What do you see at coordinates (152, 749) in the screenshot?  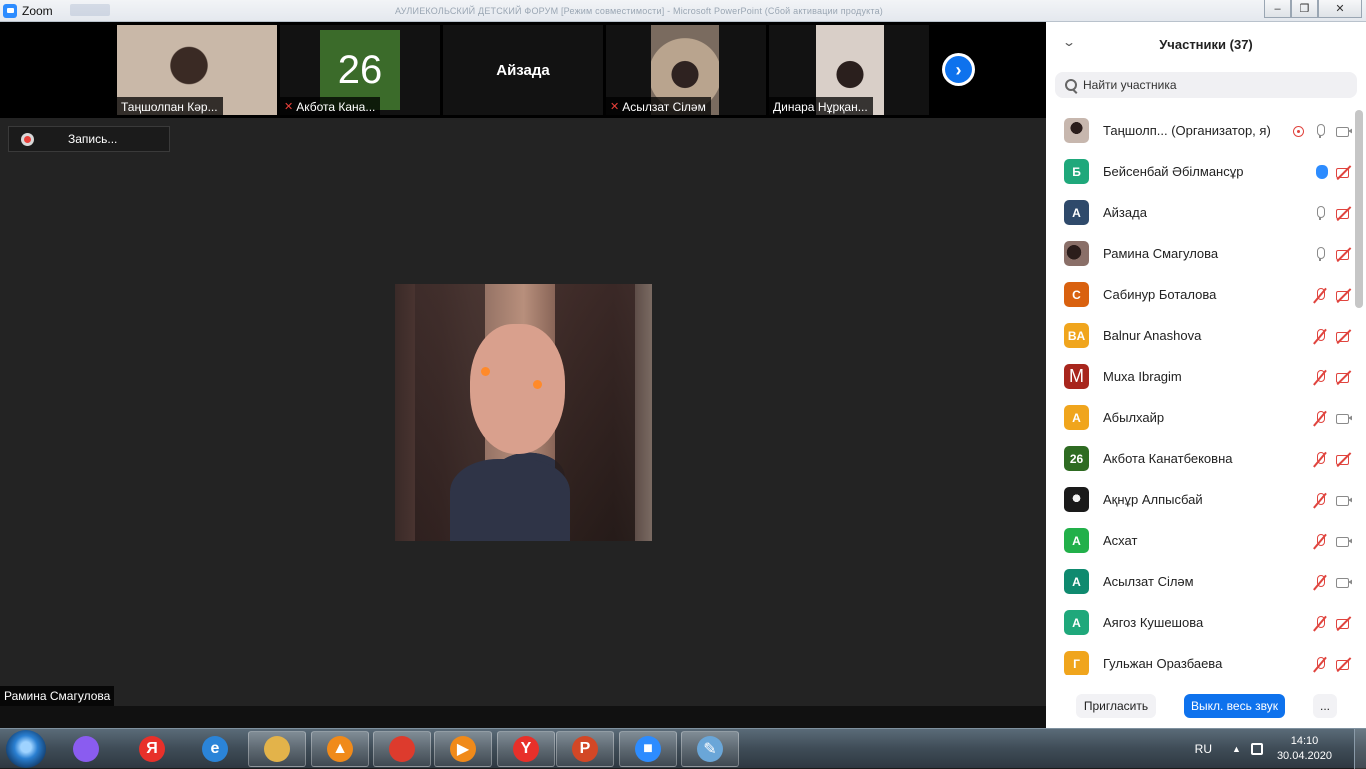 I see `taskbar-yandex-browser-old-button: Я` at bounding box center [152, 749].